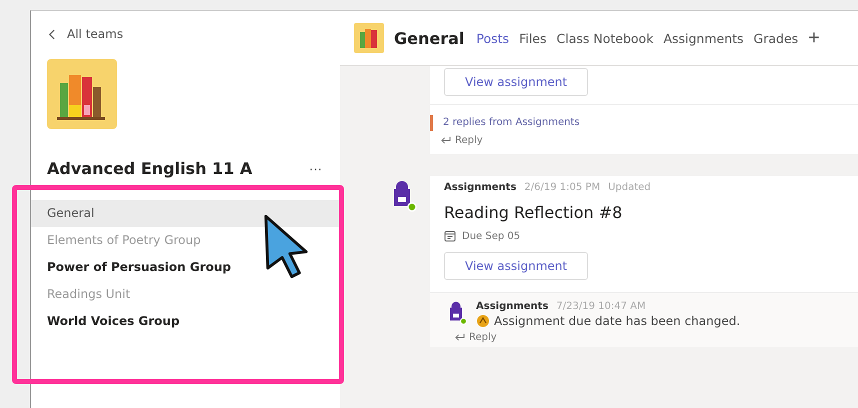 This screenshot has width=858, height=408. What do you see at coordinates (601, 306) in the screenshot?
I see `reply-time: 7/23/19 10:47 AM` at bounding box center [601, 306].